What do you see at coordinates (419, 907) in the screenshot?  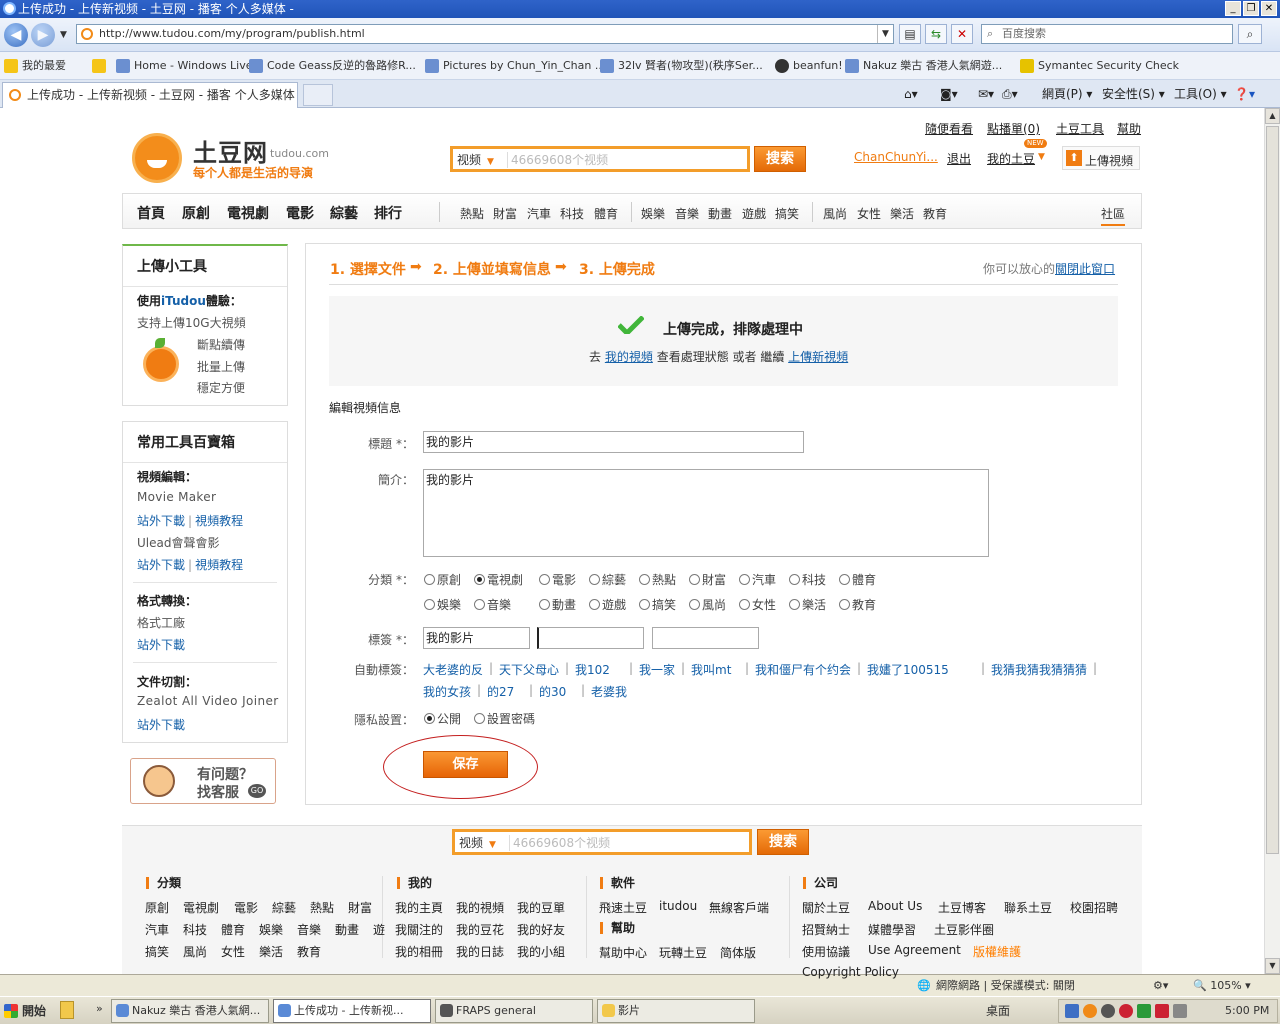 I see `footer-link: 我的主頁` at bounding box center [419, 907].